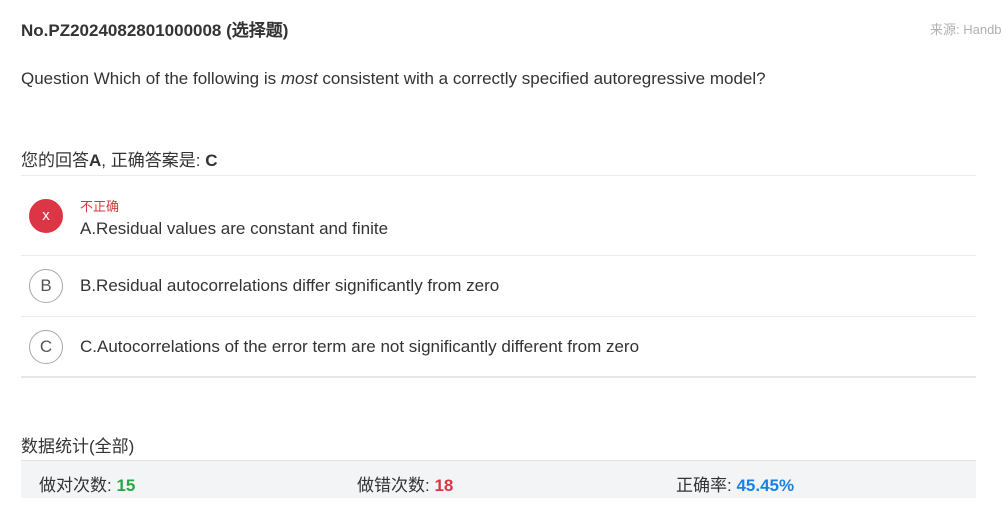 This screenshot has width=1004, height=505. What do you see at coordinates (155, 30) in the screenshot?
I see `question-id-title: No.PZ2024082801000008 (选择题)` at bounding box center [155, 30].